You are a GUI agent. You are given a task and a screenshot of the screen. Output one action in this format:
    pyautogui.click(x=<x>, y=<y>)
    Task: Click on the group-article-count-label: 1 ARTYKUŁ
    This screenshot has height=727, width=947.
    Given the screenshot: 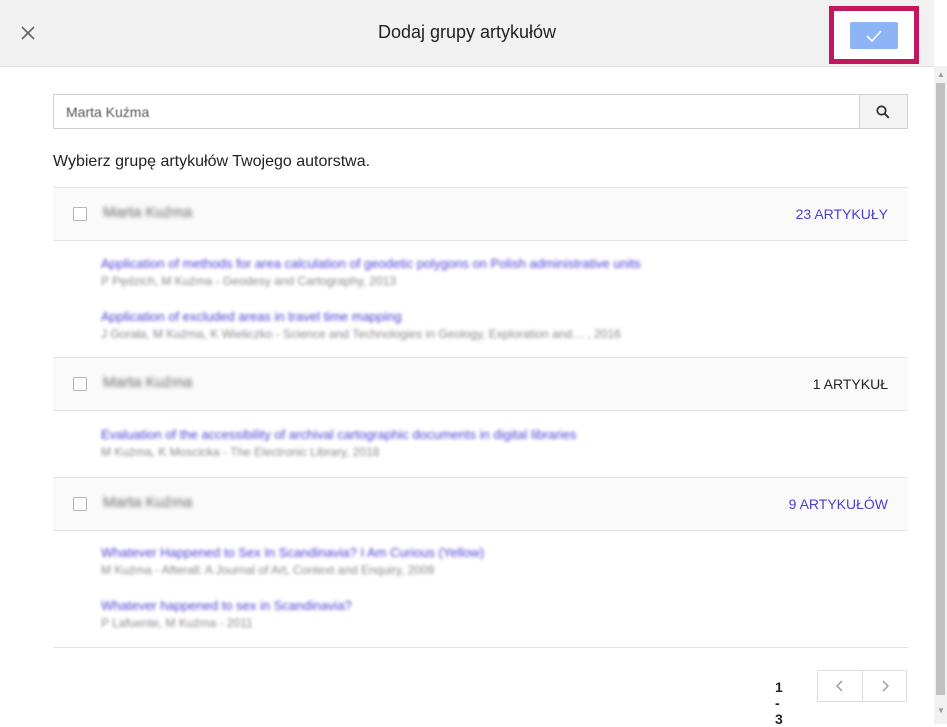 What is the action you would take?
    pyautogui.click(x=850, y=384)
    